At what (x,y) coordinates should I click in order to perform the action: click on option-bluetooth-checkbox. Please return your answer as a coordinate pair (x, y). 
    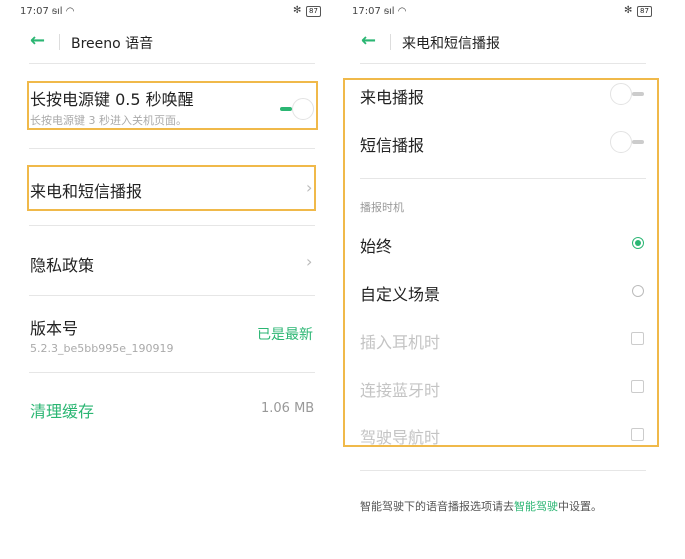
    Looking at the image, I should click on (637, 386).